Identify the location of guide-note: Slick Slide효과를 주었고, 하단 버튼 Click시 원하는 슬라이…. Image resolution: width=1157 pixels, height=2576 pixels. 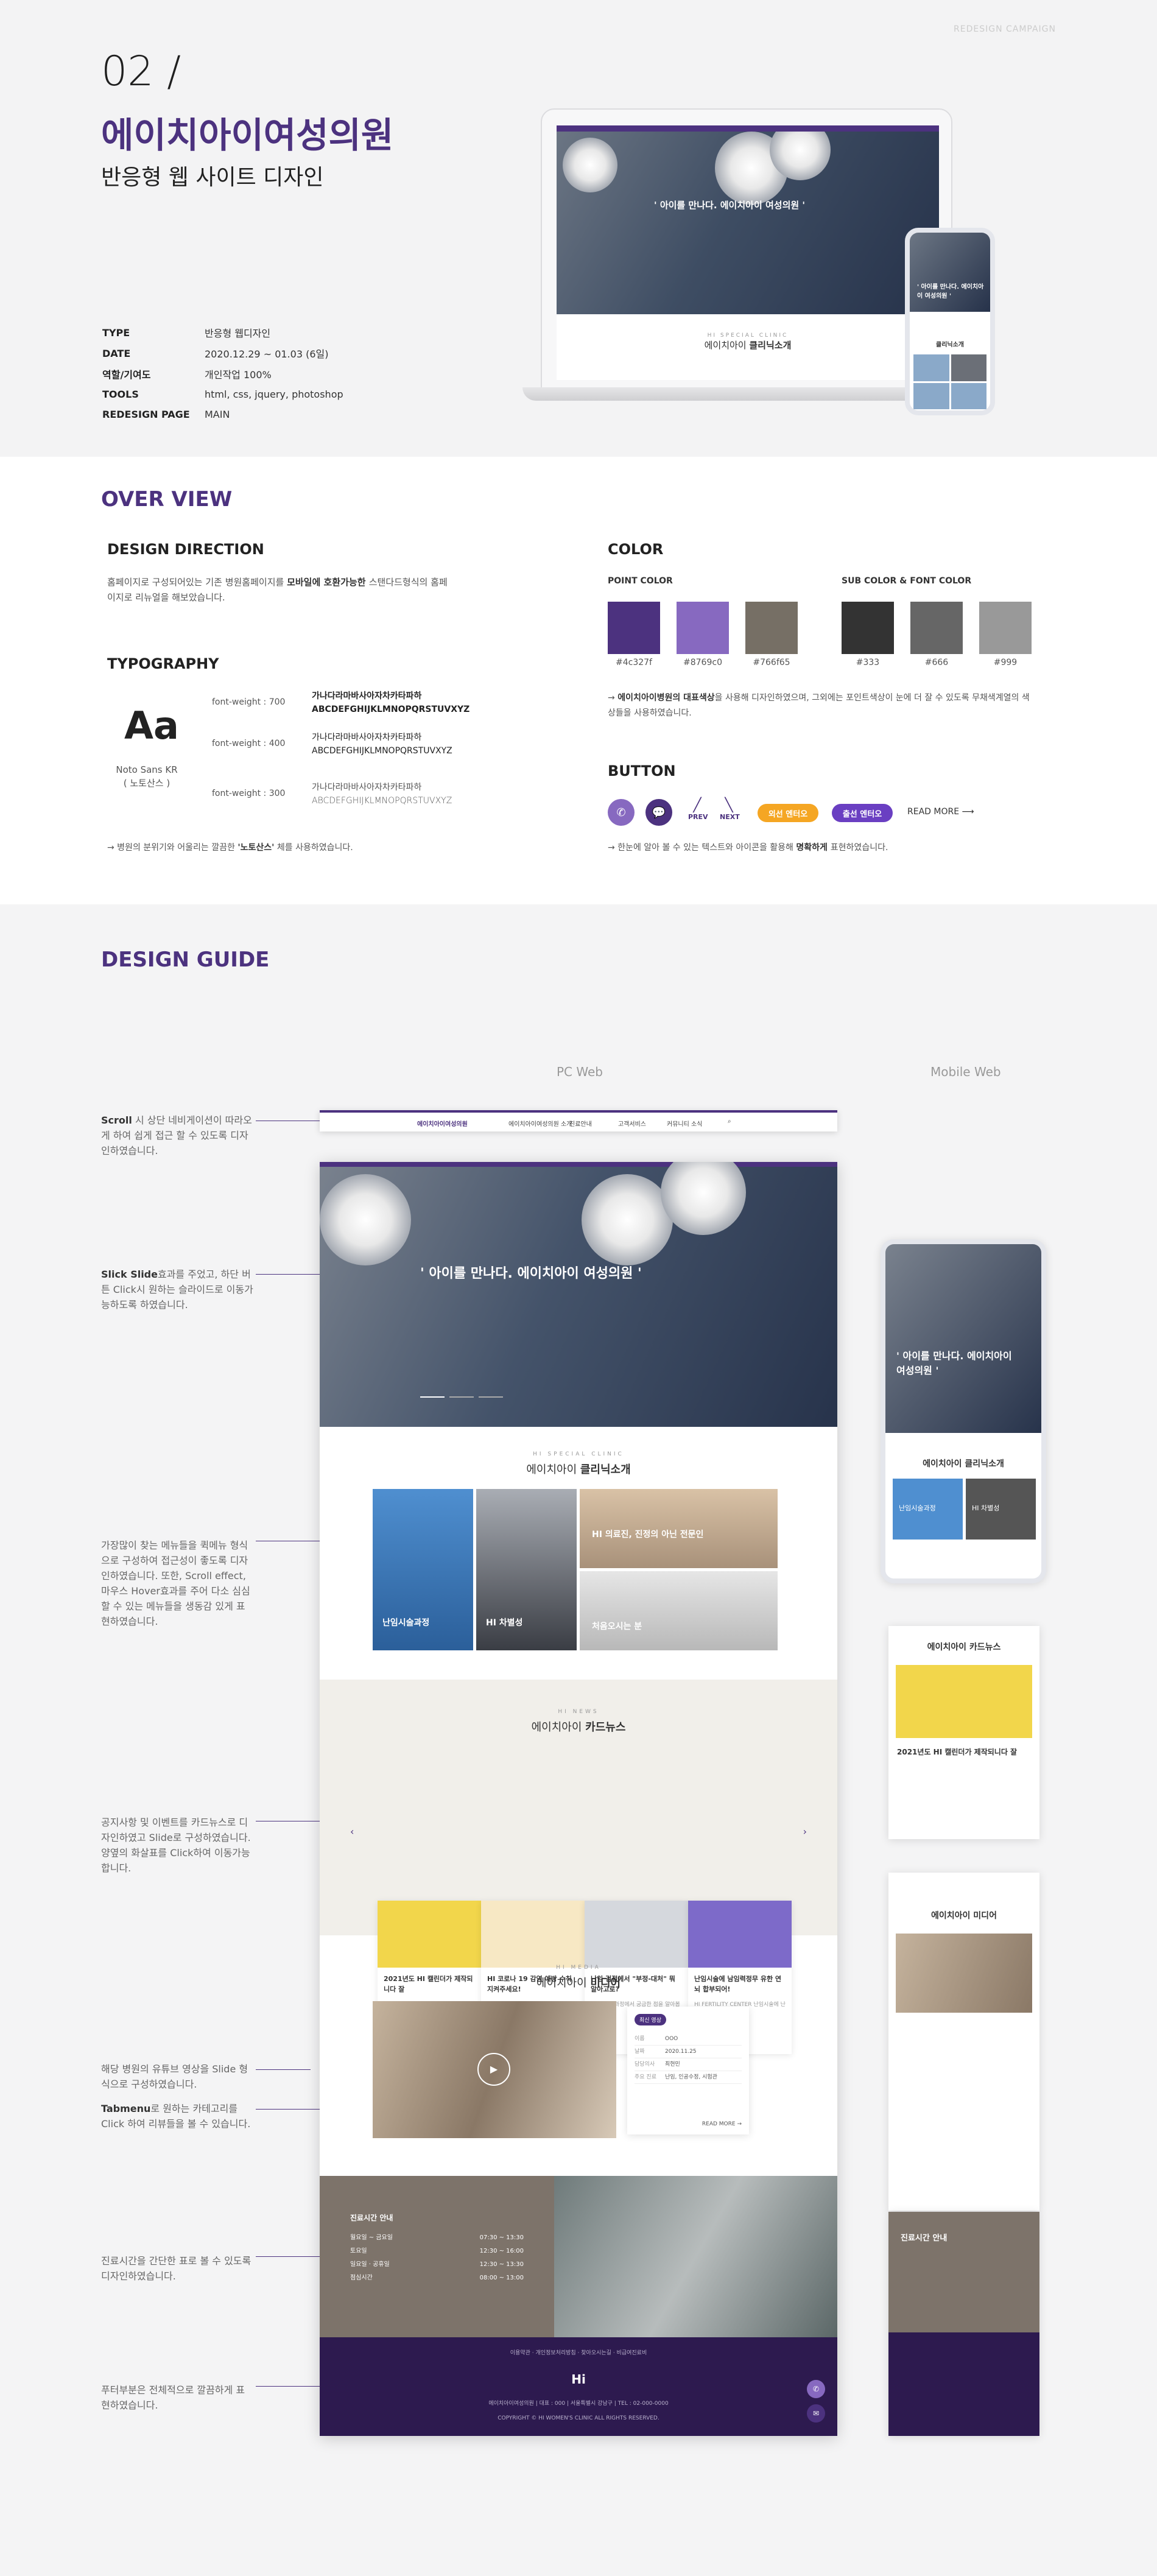
(177, 1290).